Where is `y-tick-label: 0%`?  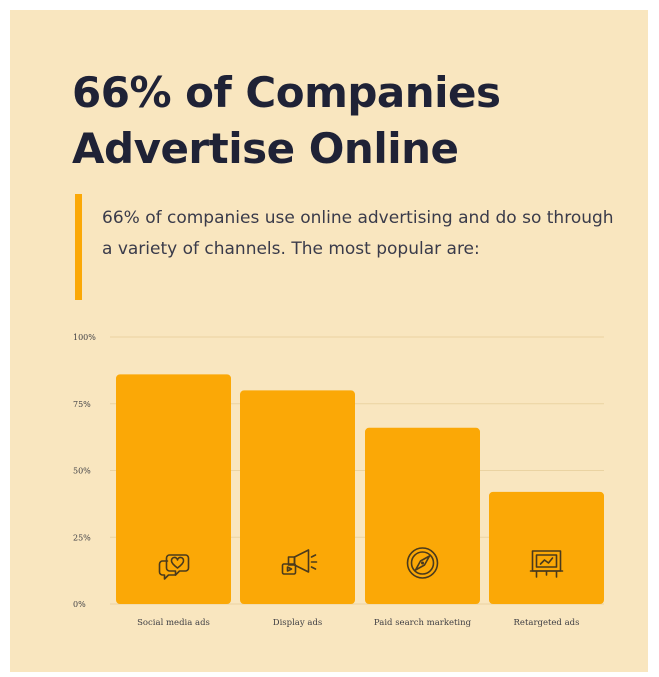 y-tick-label: 0% is located at coordinates (79, 604).